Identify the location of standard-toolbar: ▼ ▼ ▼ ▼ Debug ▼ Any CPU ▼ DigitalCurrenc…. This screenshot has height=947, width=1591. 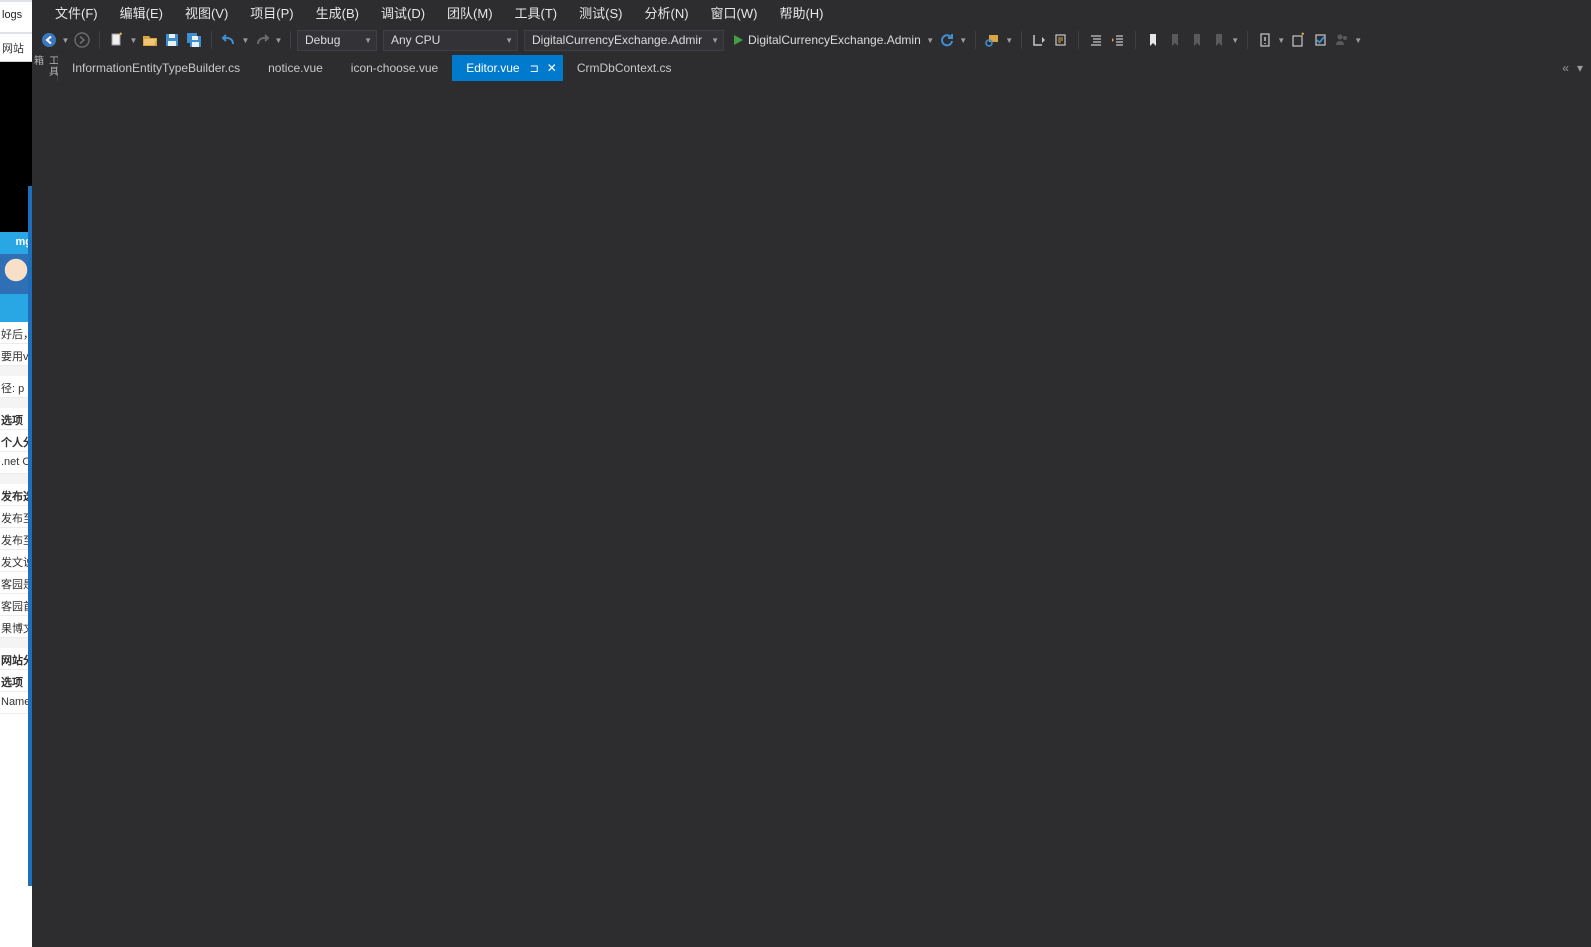
(811, 40).